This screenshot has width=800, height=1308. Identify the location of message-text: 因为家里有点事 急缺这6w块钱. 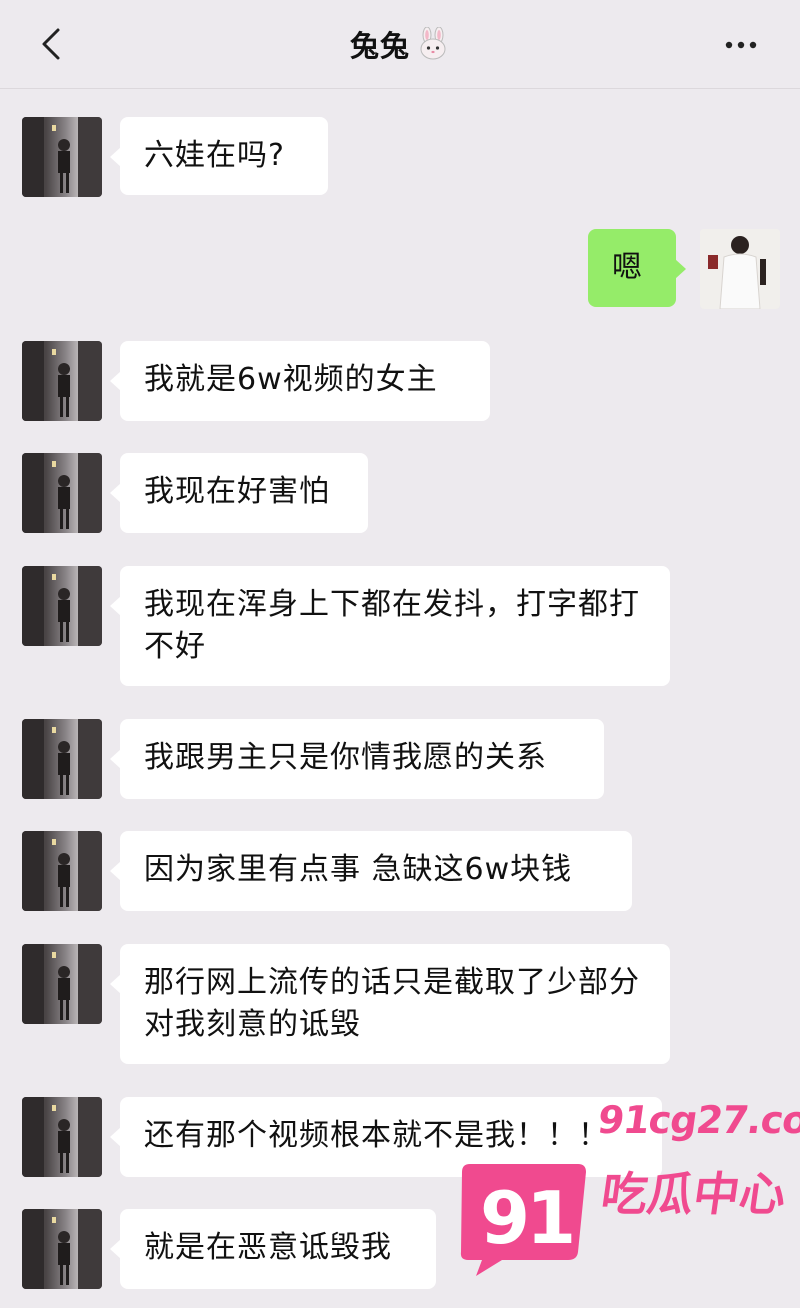
(358, 869).